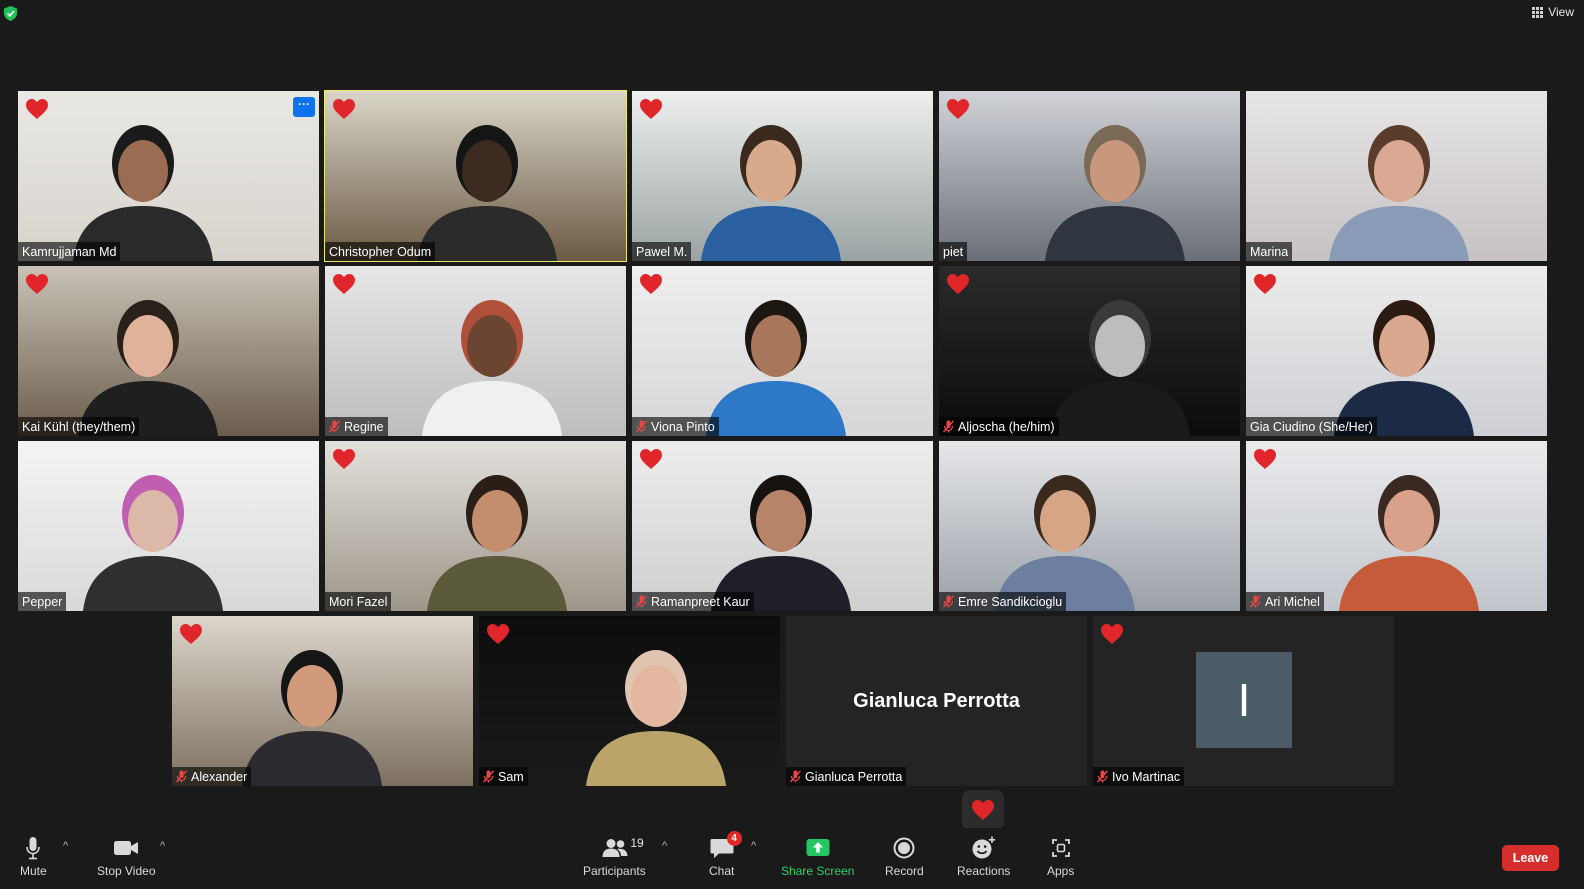  I want to click on participant-nametag: Kamrujjaman Md, so click(69, 251).